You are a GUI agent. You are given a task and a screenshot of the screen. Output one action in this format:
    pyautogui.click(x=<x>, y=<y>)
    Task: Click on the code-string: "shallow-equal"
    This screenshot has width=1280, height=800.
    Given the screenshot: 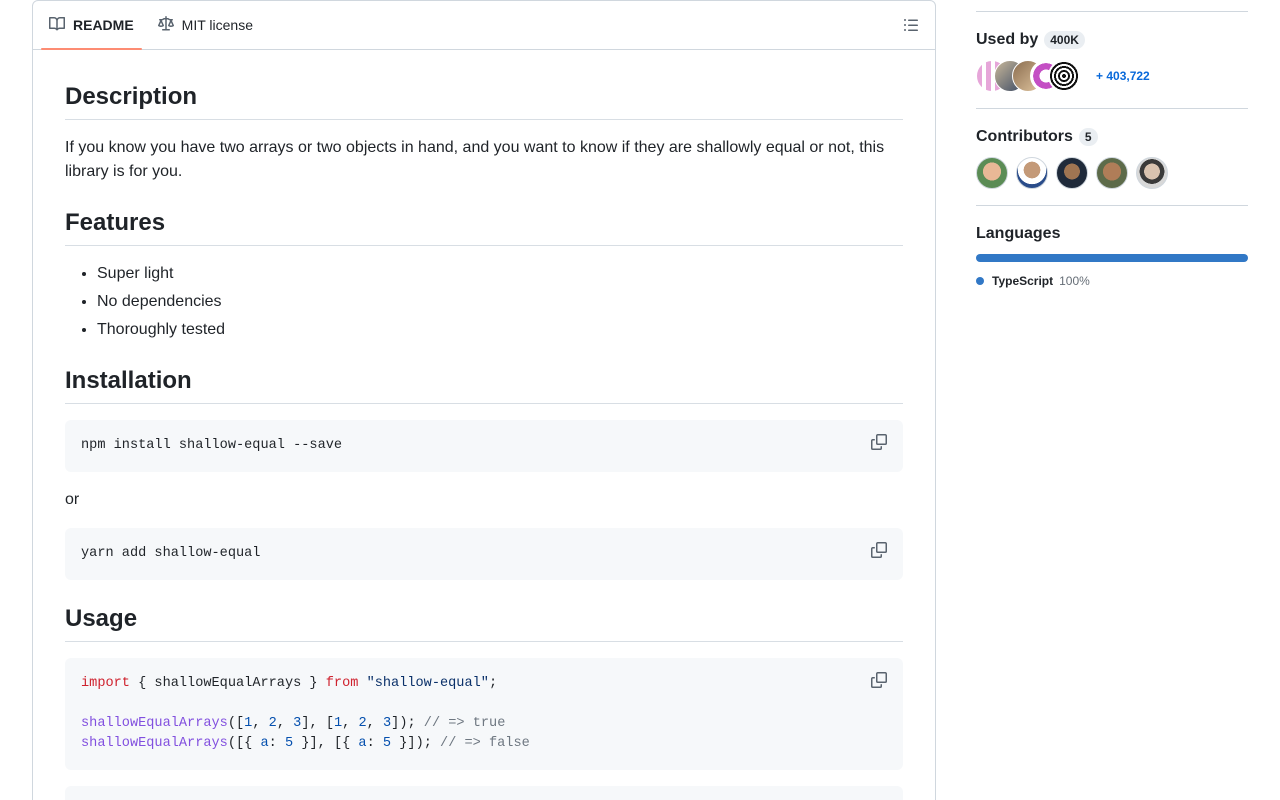 What is the action you would take?
    pyautogui.click(x=427, y=683)
    